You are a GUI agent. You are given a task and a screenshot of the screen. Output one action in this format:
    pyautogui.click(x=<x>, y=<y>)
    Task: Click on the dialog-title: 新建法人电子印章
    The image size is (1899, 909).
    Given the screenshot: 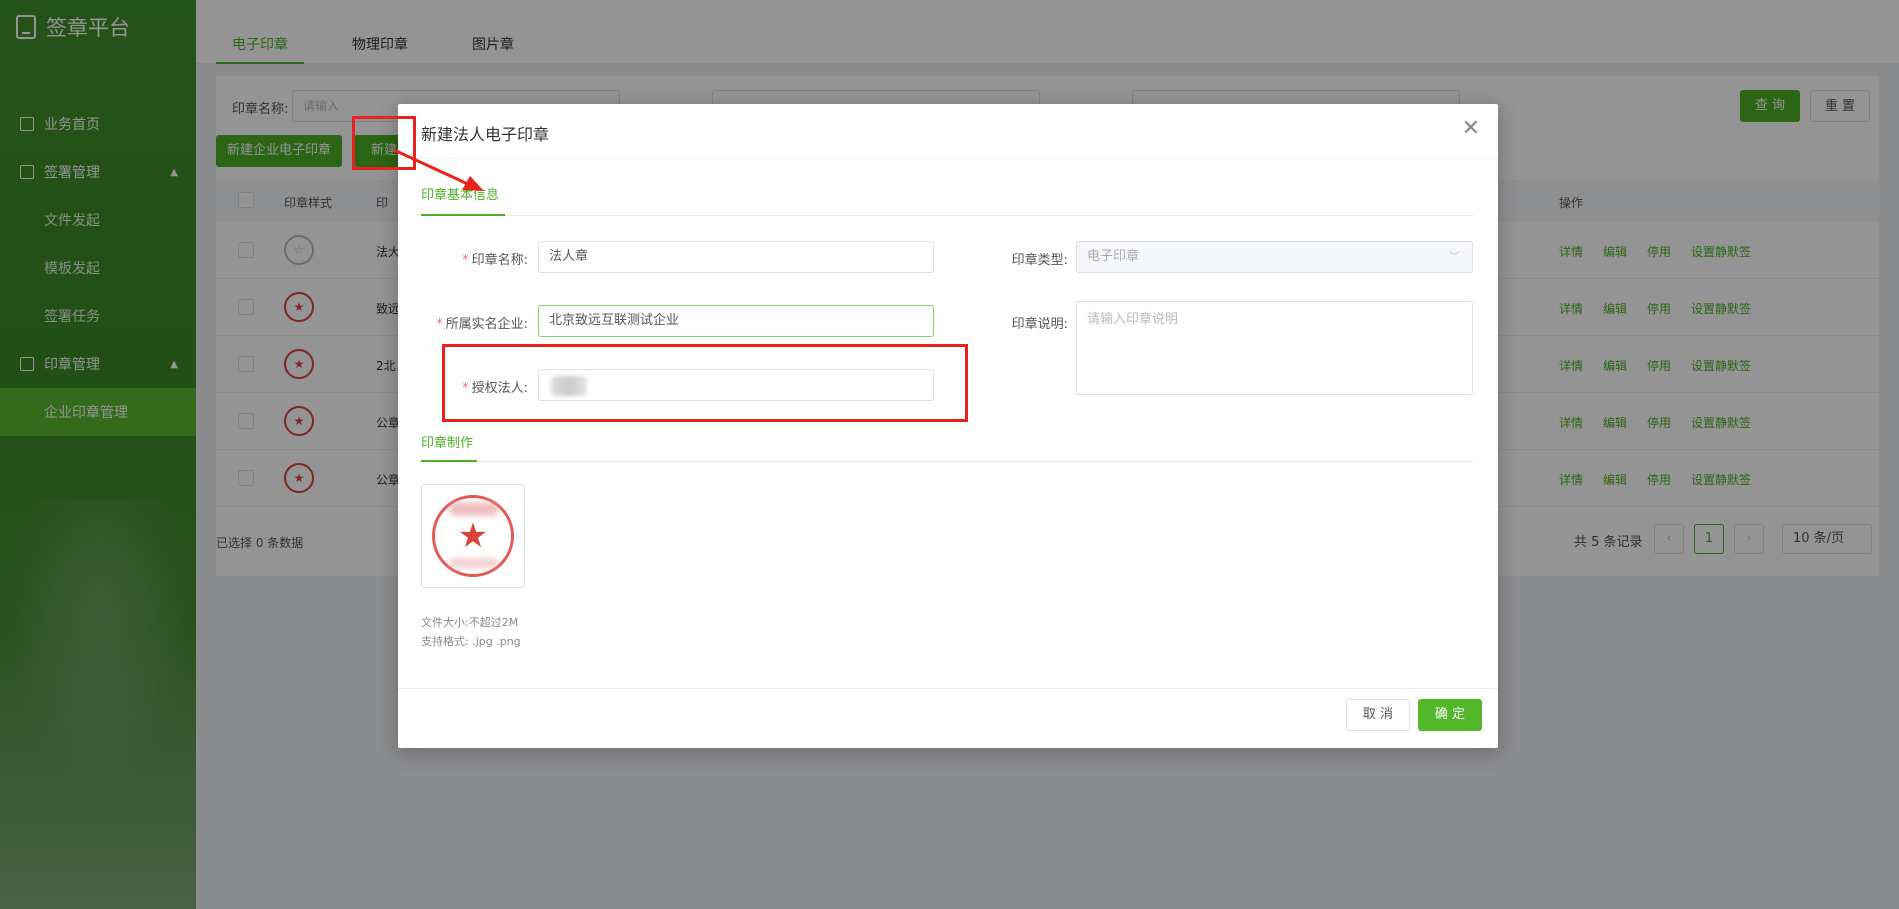 What is the action you would take?
    pyautogui.click(x=485, y=134)
    